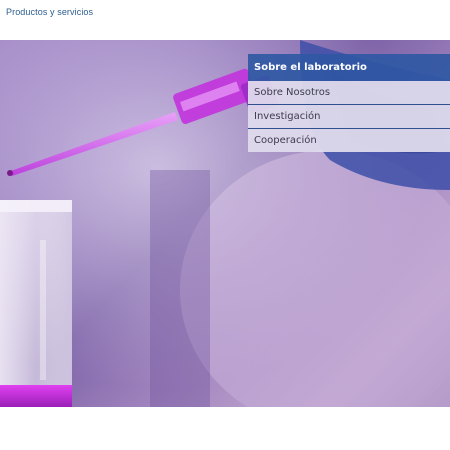 This screenshot has width=450, height=450. I want to click on top-bar: Productos y servicios, so click(225, 20).